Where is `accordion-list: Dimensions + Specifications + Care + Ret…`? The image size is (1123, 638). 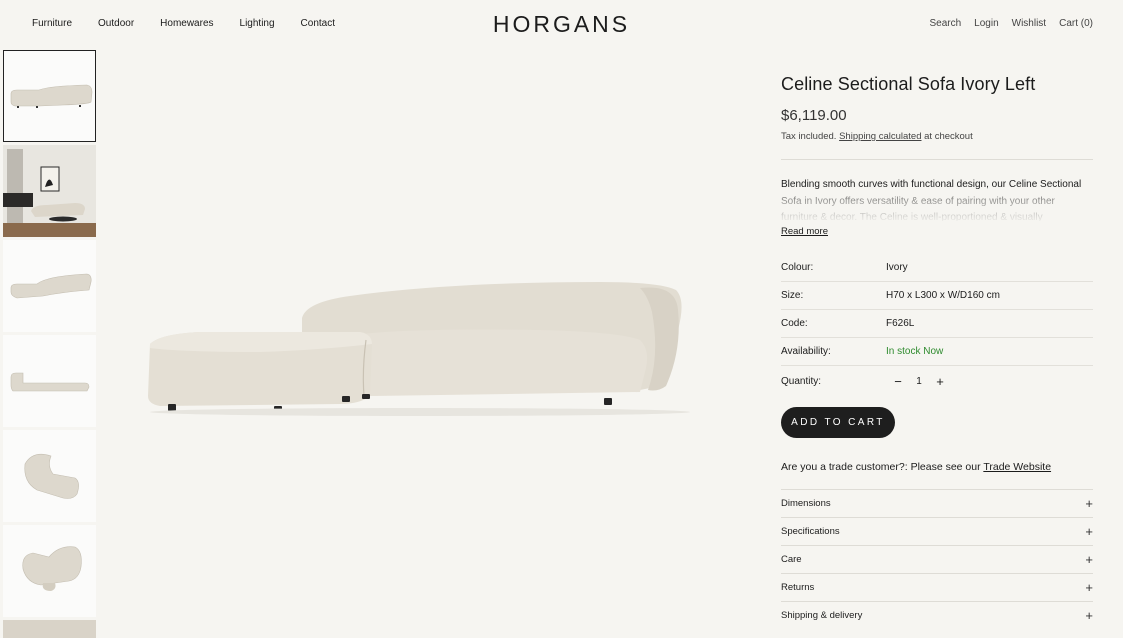
accordion-list: Dimensions + Specifications + Care + Ret… is located at coordinates (937, 559).